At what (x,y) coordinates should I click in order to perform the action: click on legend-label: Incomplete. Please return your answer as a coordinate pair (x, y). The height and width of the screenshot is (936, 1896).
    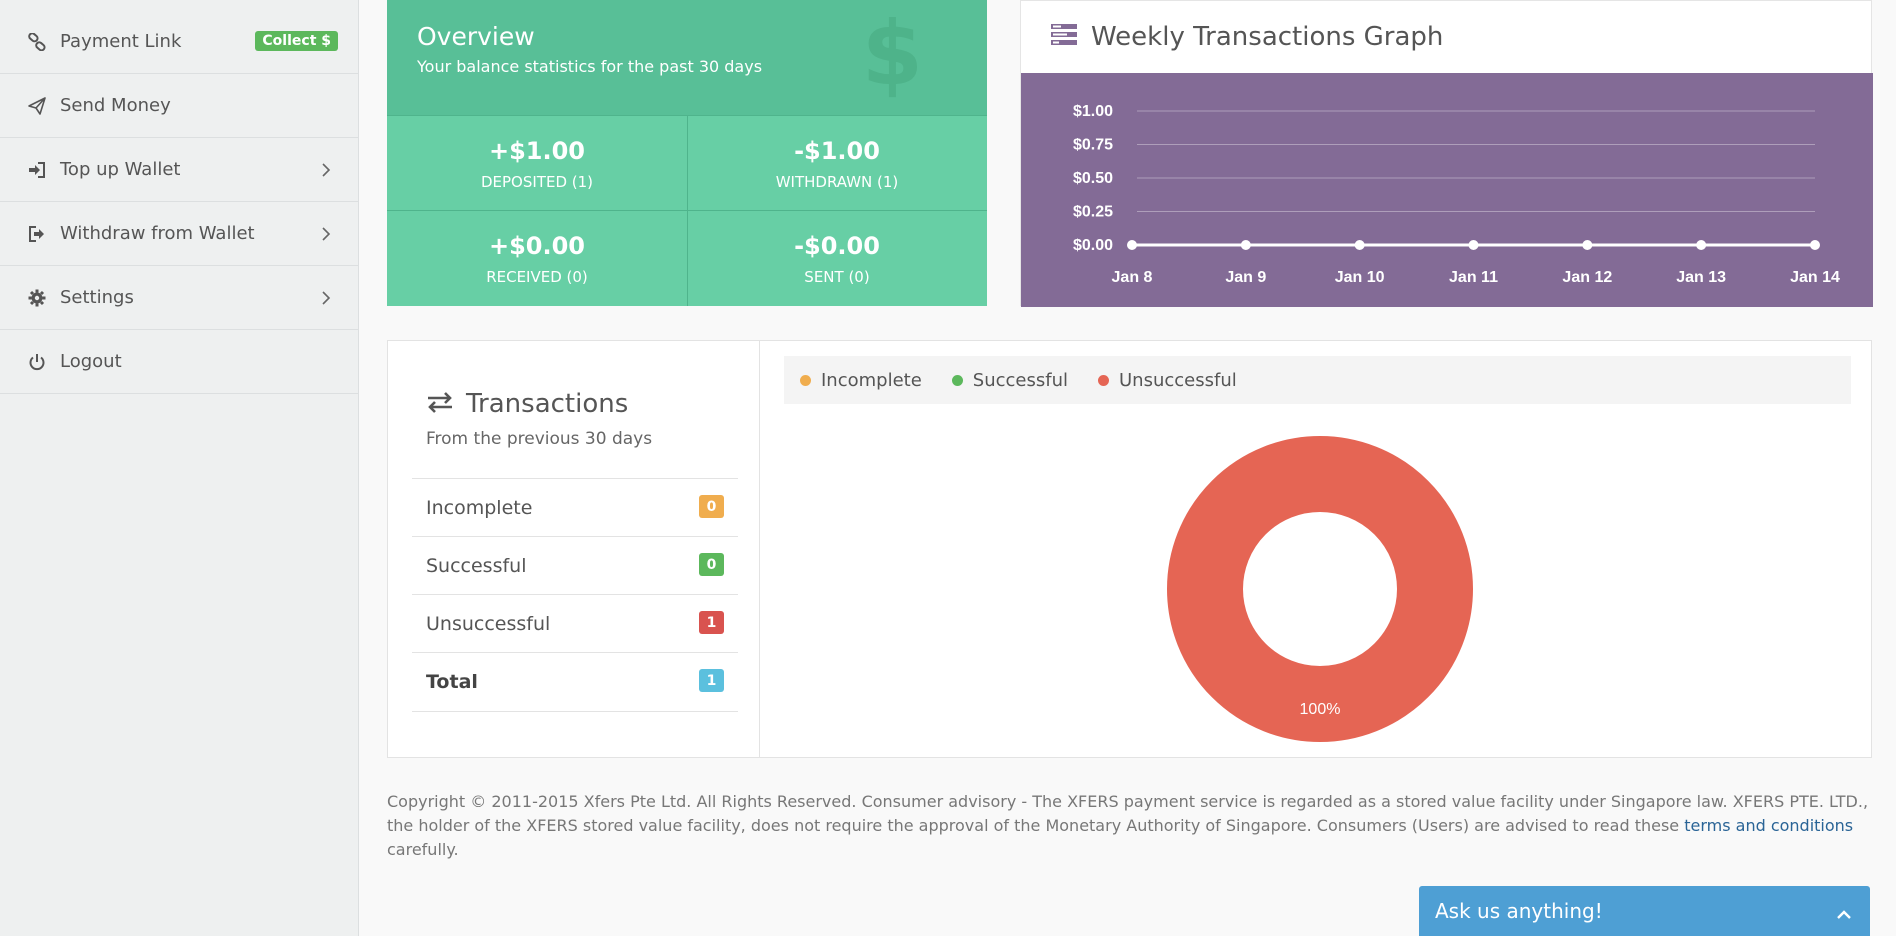
    Looking at the image, I should click on (871, 380).